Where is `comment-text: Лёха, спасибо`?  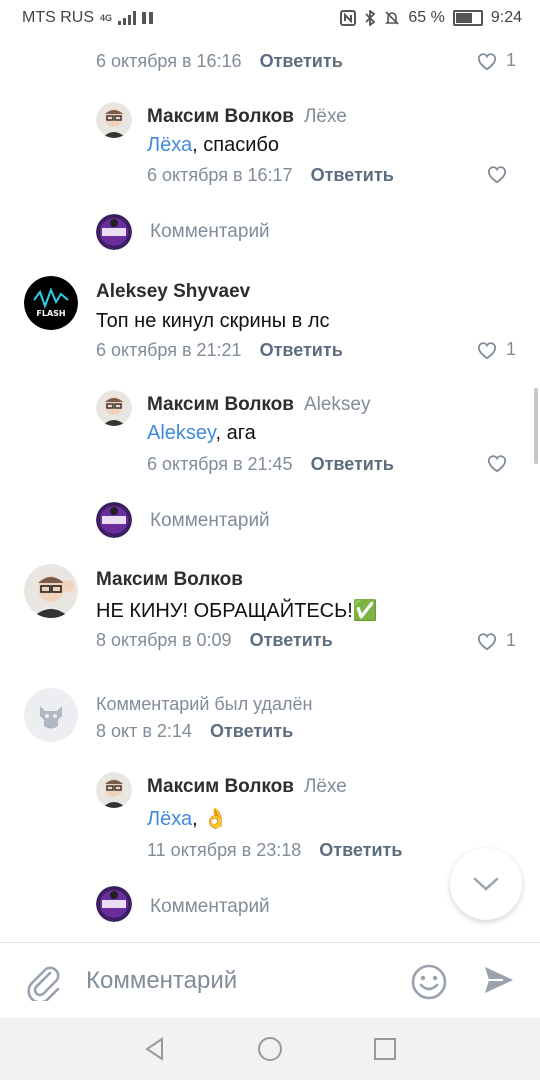 comment-text: Лёха, спасибо is located at coordinates (213, 145).